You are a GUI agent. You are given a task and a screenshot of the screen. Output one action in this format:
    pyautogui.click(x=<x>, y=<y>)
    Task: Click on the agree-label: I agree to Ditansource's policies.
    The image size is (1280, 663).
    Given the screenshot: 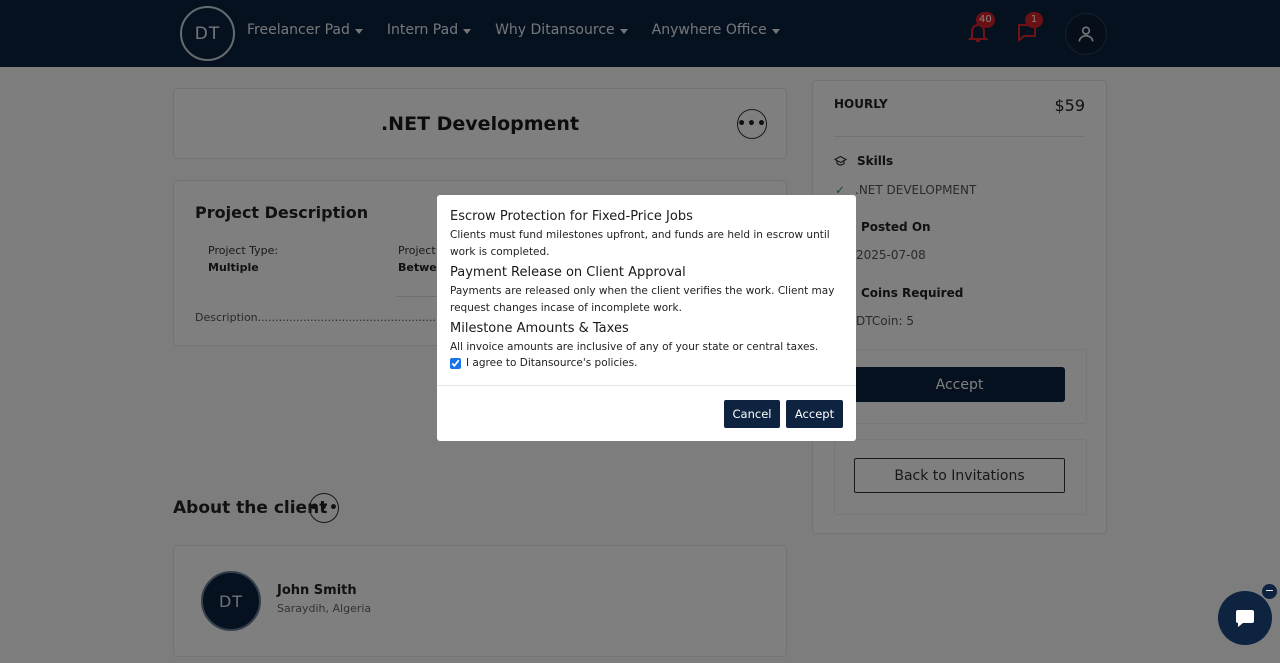 What is the action you would take?
    pyautogui.click(x=552, y=363)
    